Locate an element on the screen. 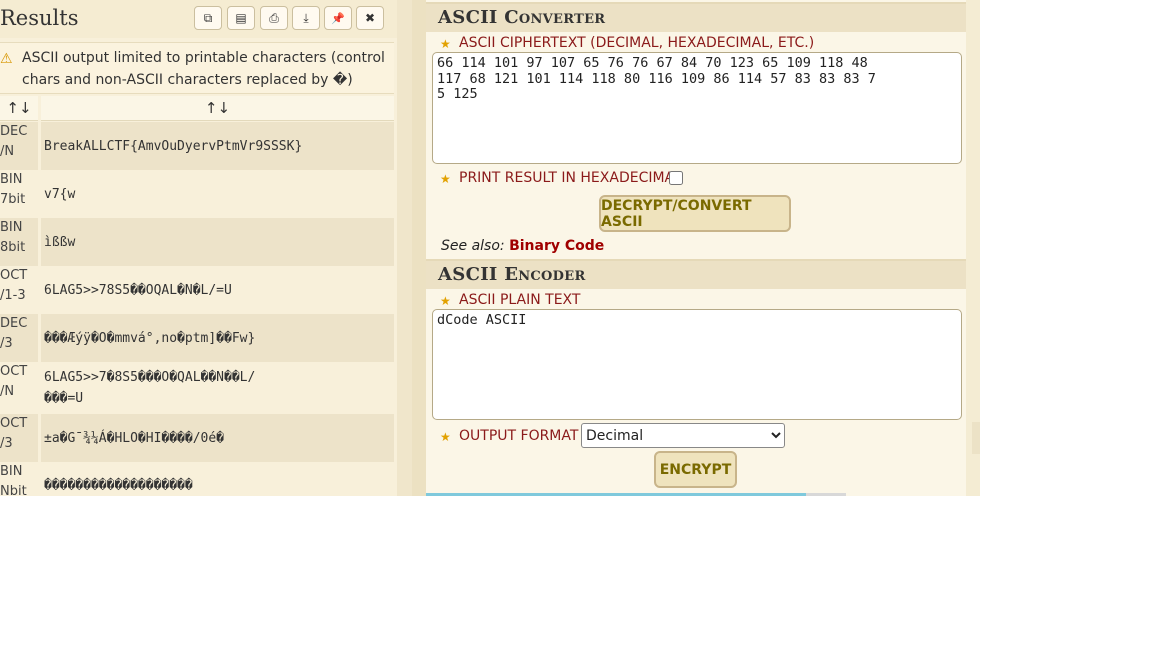 Image resolution: width=1152 pixels, height=648 pixels. decrypt-convert-button: DECRYPT/CONVERT ASCII is located at coordinates (695, 213).